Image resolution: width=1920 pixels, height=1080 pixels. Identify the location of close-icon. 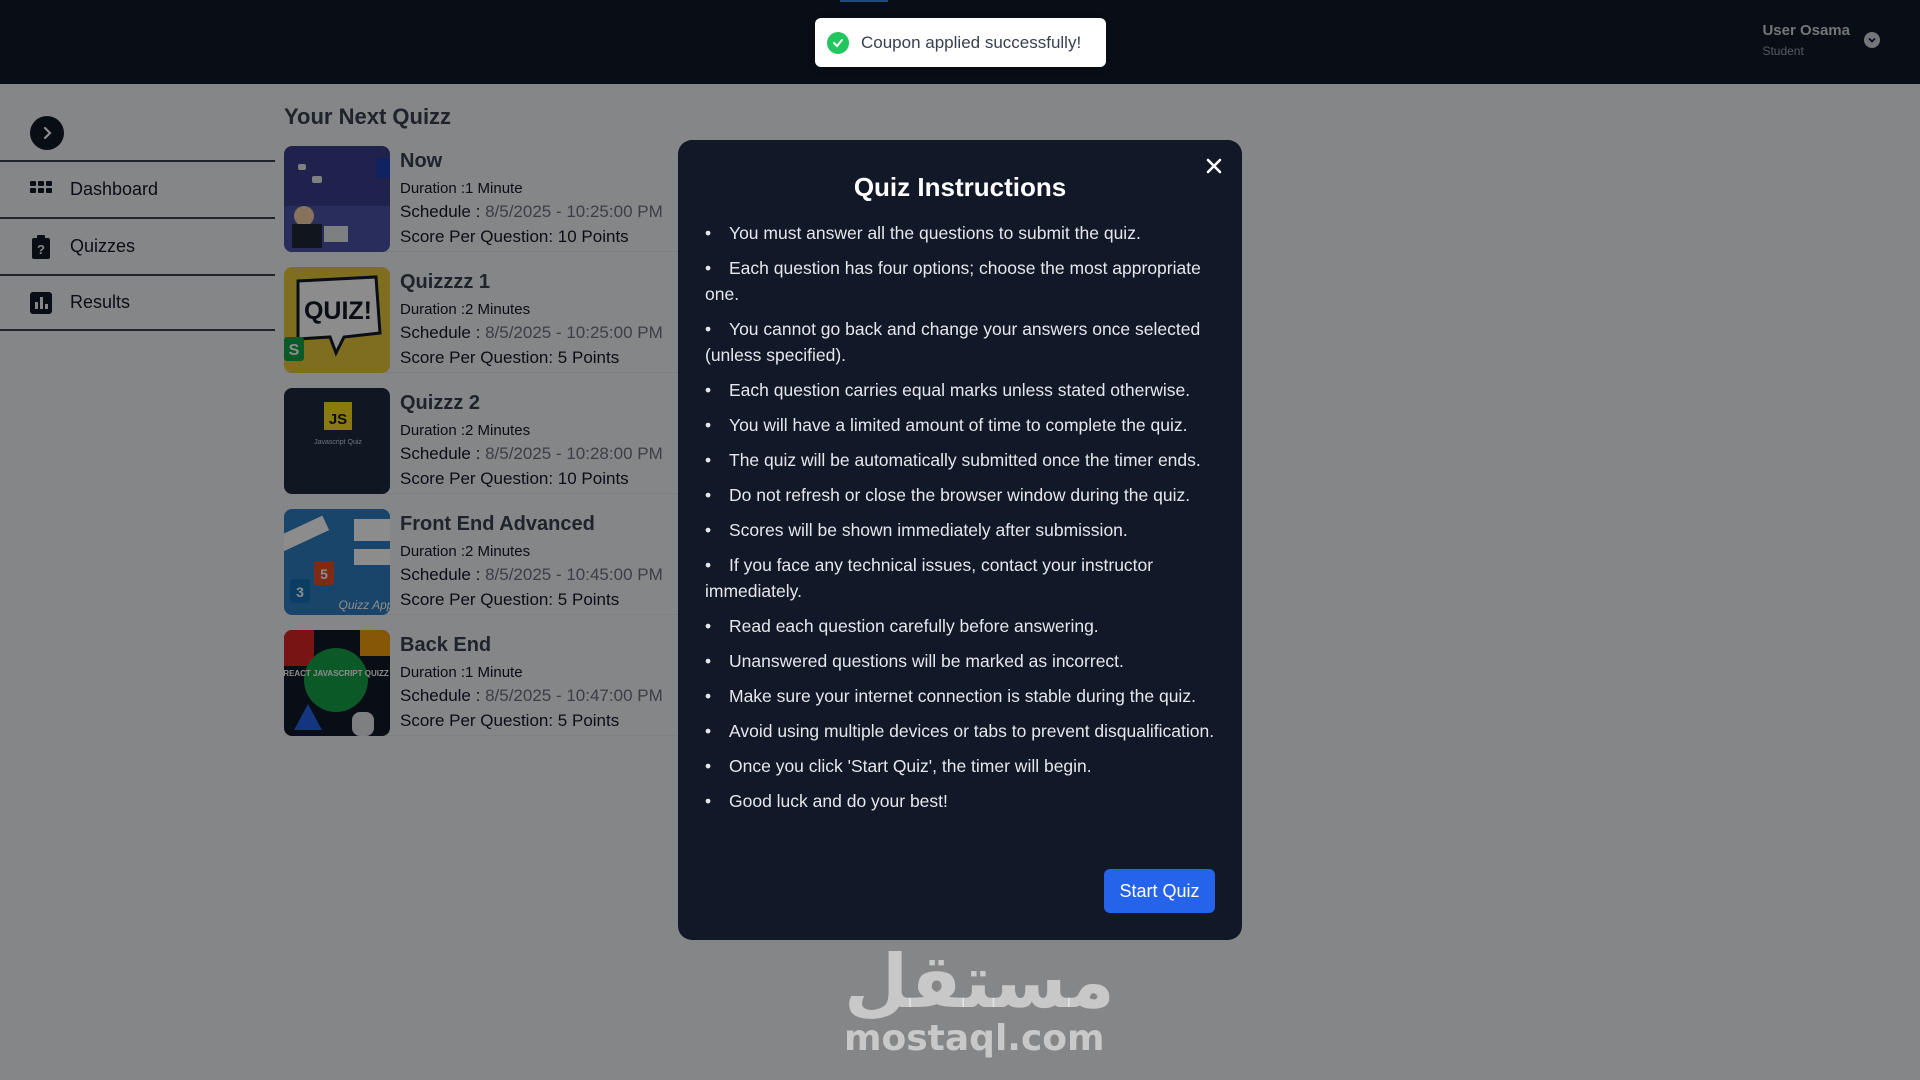
(1214, 166).